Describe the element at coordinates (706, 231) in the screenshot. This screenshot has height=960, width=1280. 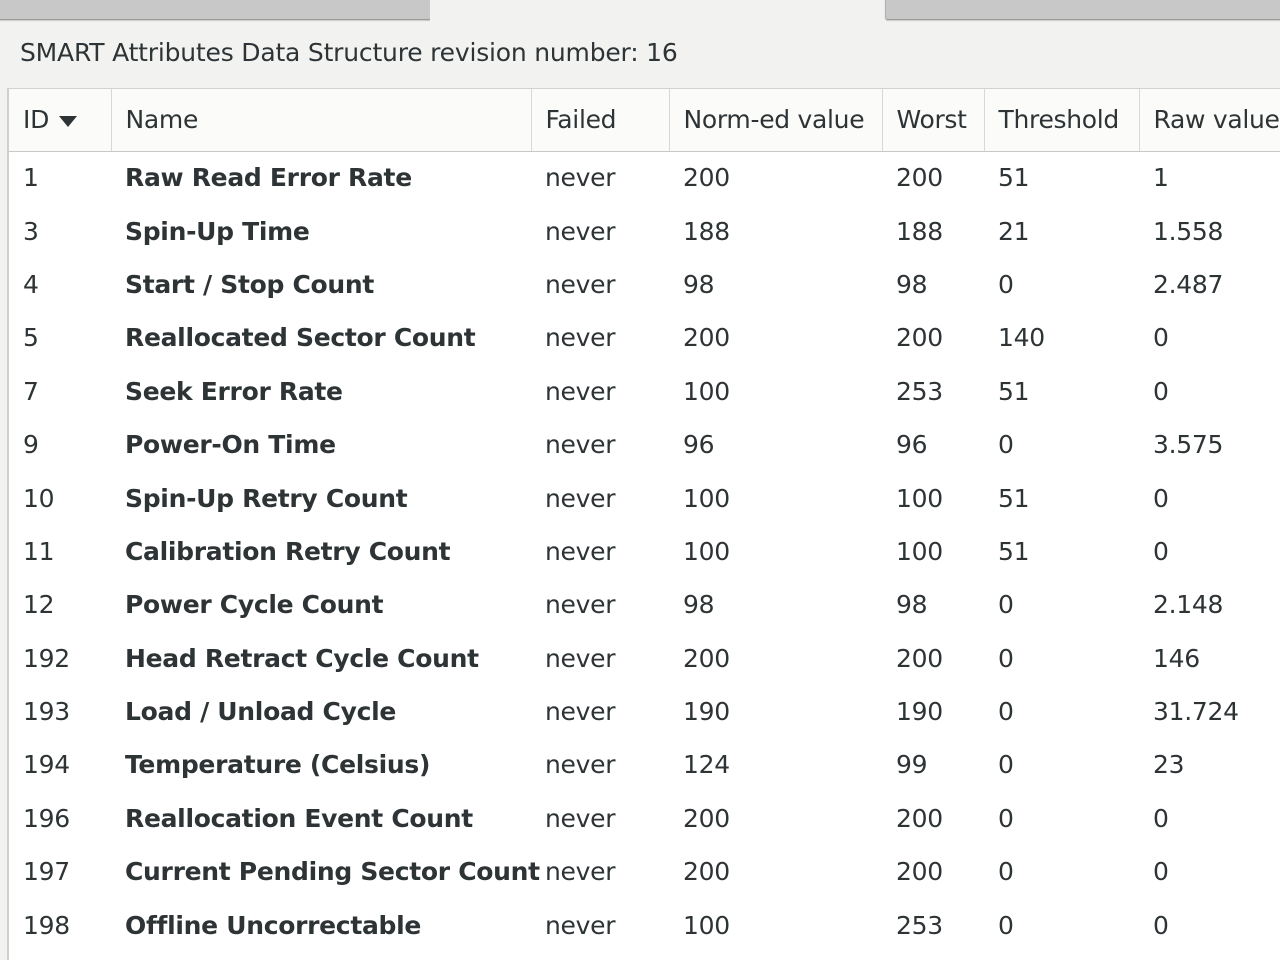
I see `cell-normed: 188` at that location.